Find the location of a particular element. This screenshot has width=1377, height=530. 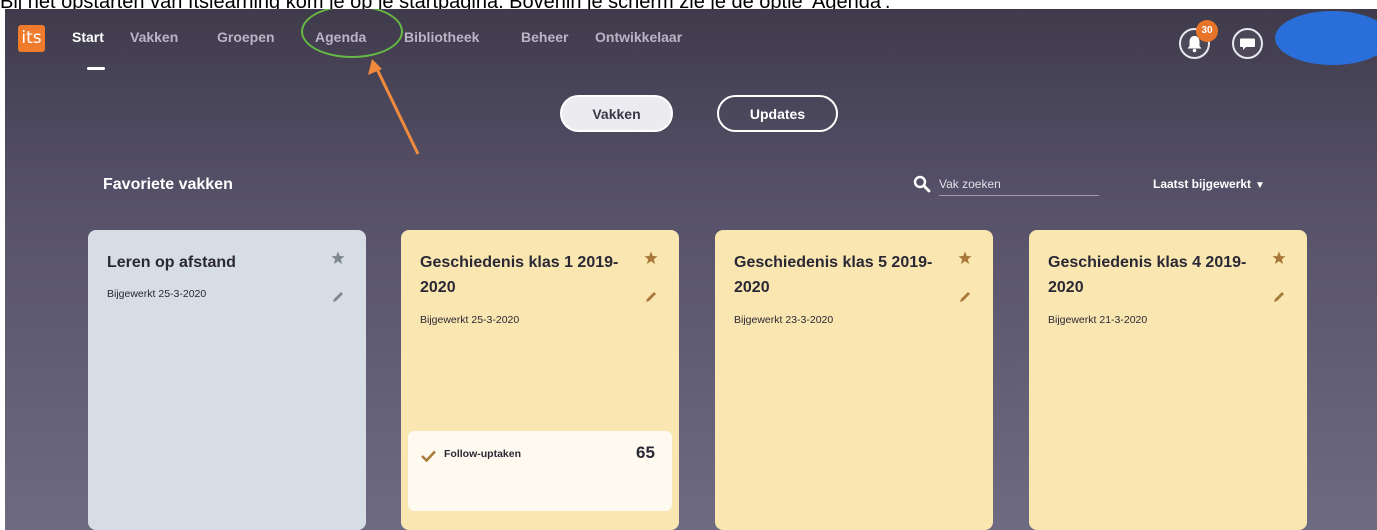

nav-bibliotheek: Bibliotheek is located at coordinates (441, 37).